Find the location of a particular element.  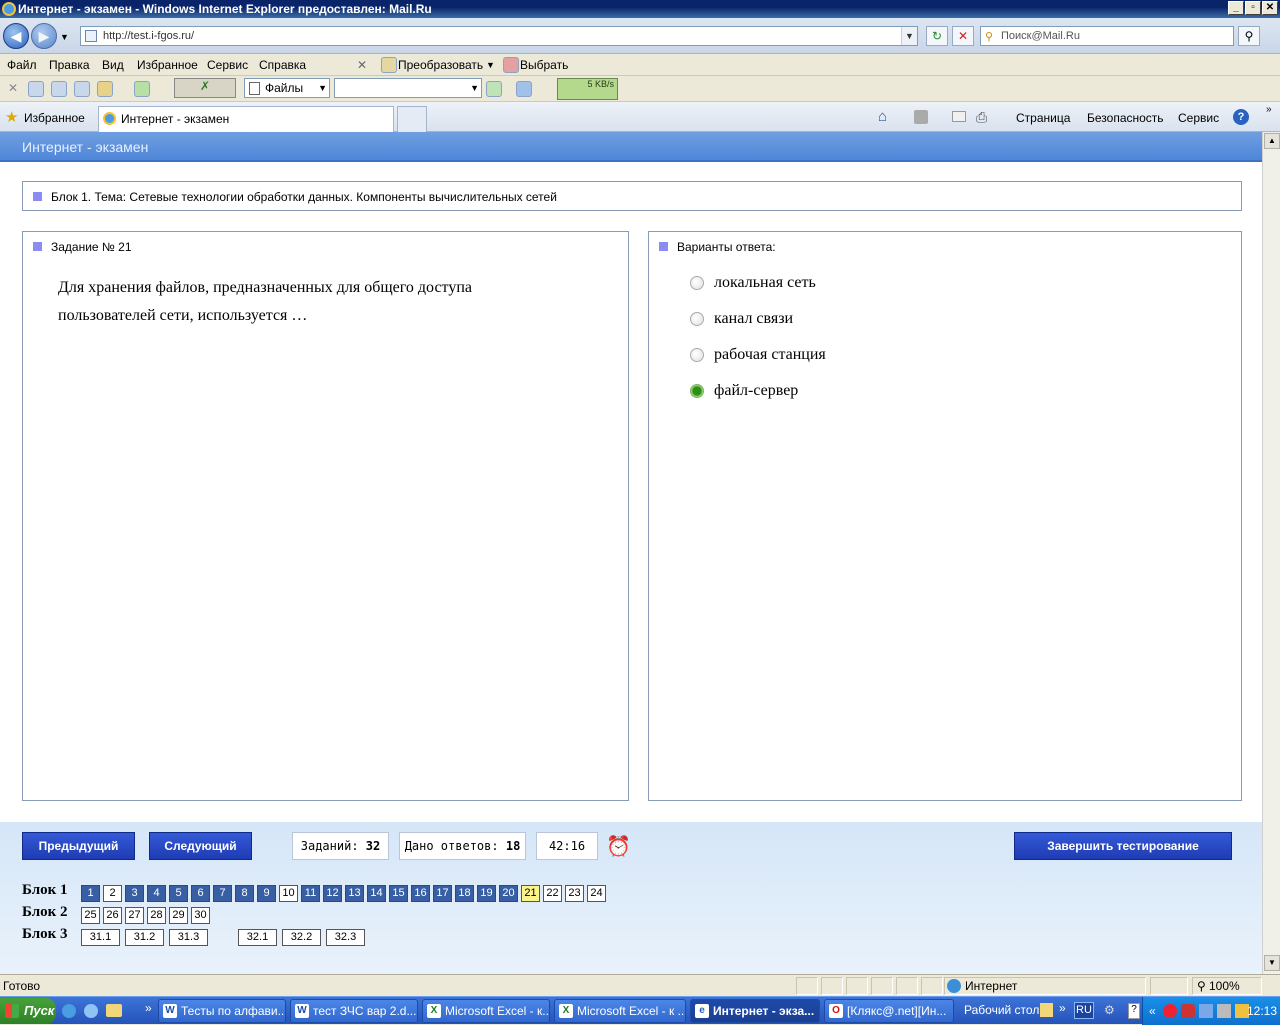

menu-tools: Сервис is located at coordinates (227, 65).